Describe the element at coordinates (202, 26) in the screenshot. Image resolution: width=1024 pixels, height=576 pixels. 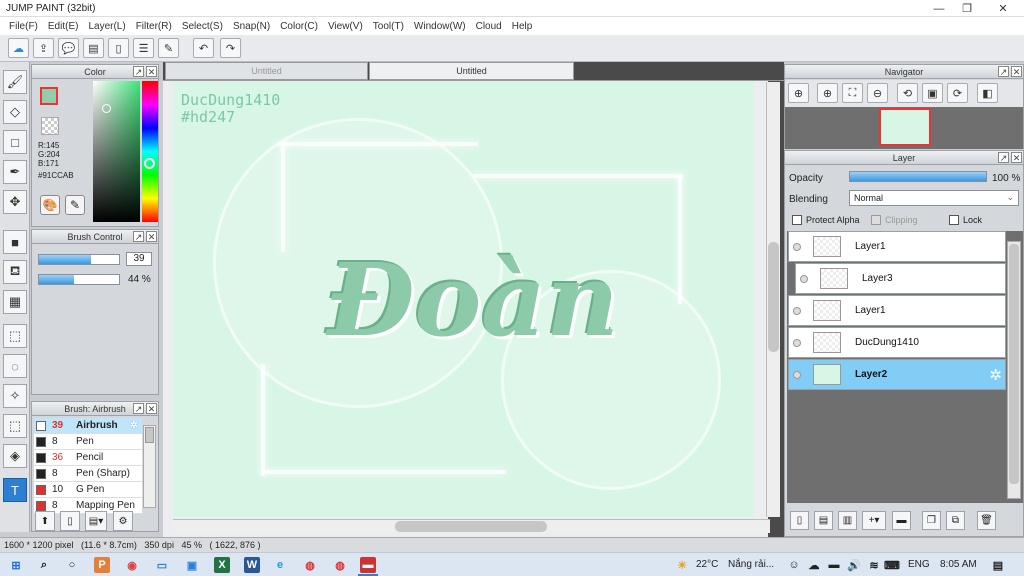
I see `menu-select: Select(S)` at that location.